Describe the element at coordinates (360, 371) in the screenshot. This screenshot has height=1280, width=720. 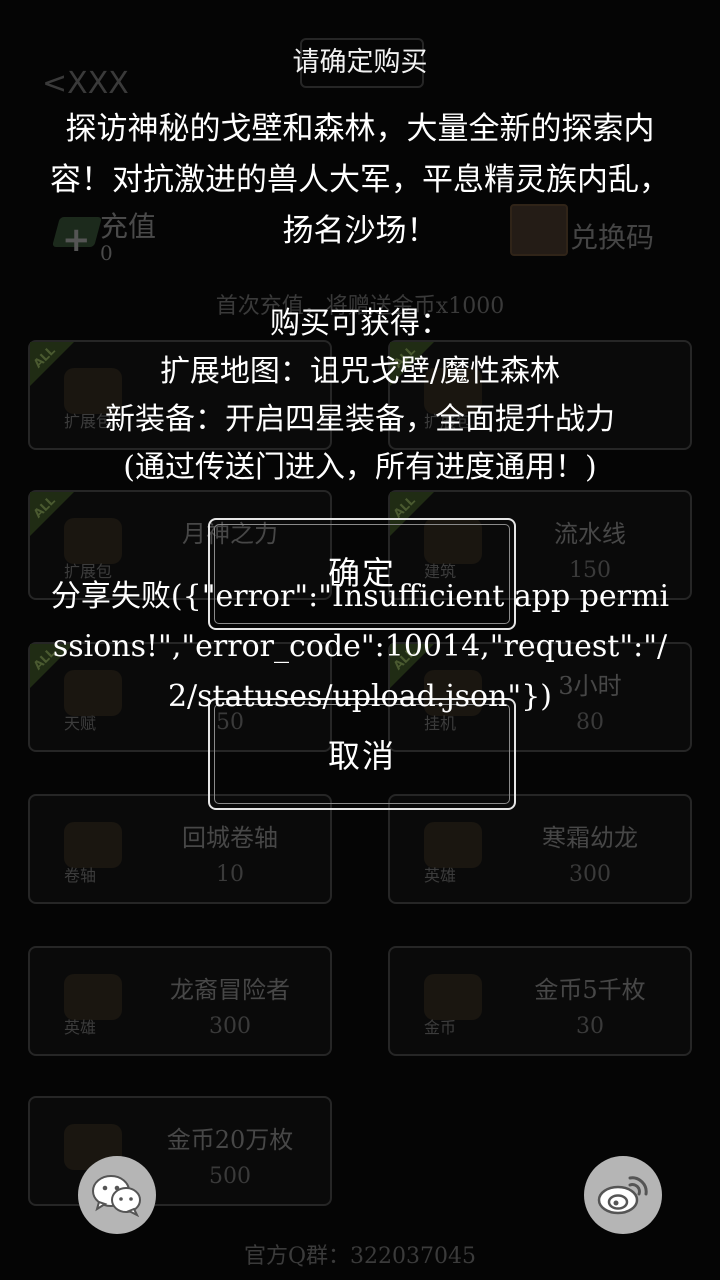
I see `gain-line-map: 扩展地图：诅咒戈壁/魔性森林` at that location.